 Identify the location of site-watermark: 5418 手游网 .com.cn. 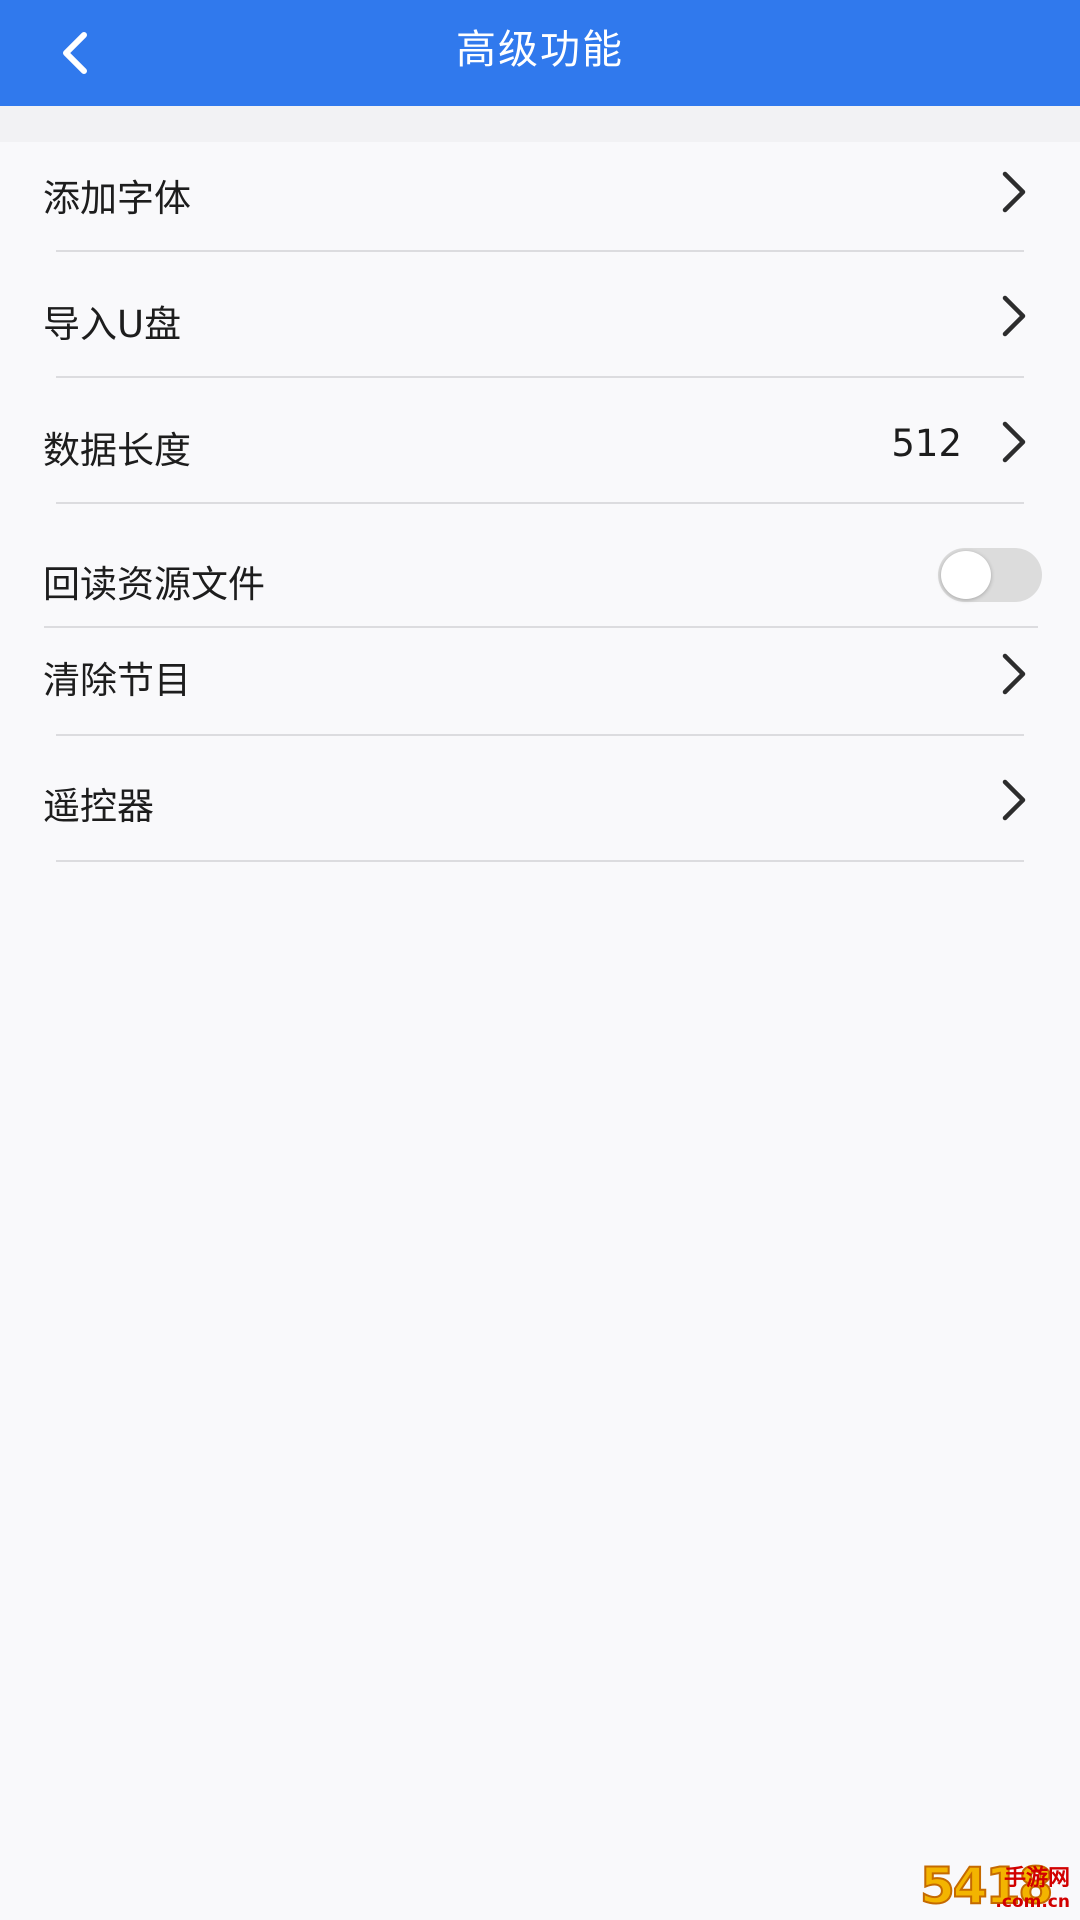
(994, 1886).